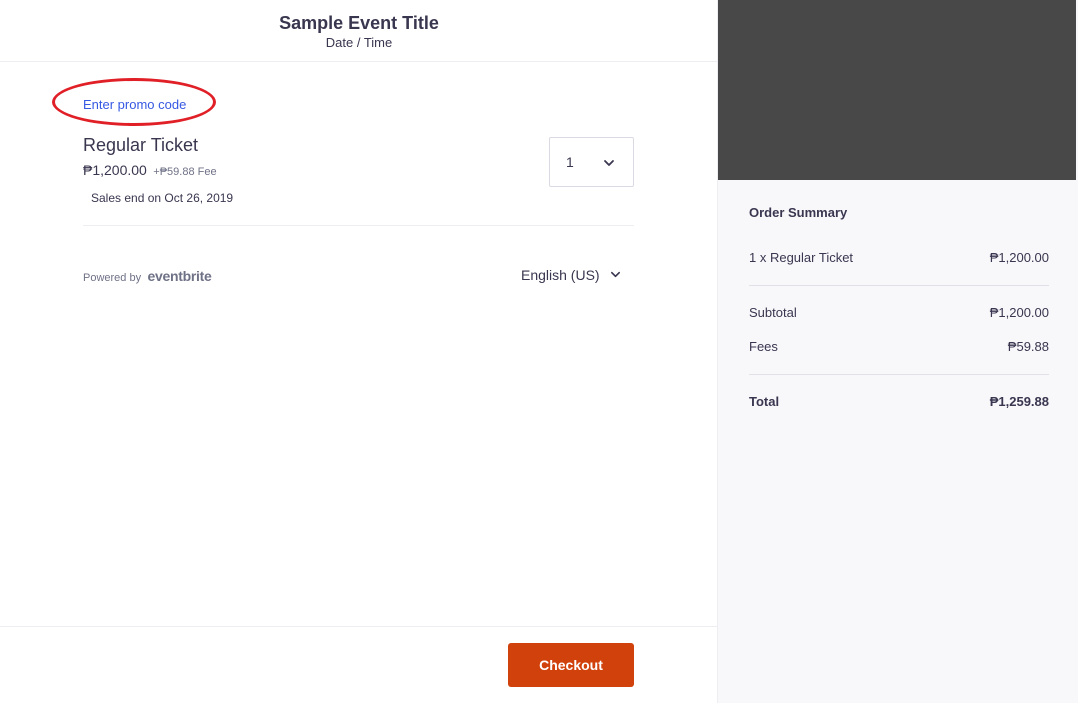  Describe the element at coordinates (359, 23) in the screenshot. I see `event-title: Sample Event Title` at that location.